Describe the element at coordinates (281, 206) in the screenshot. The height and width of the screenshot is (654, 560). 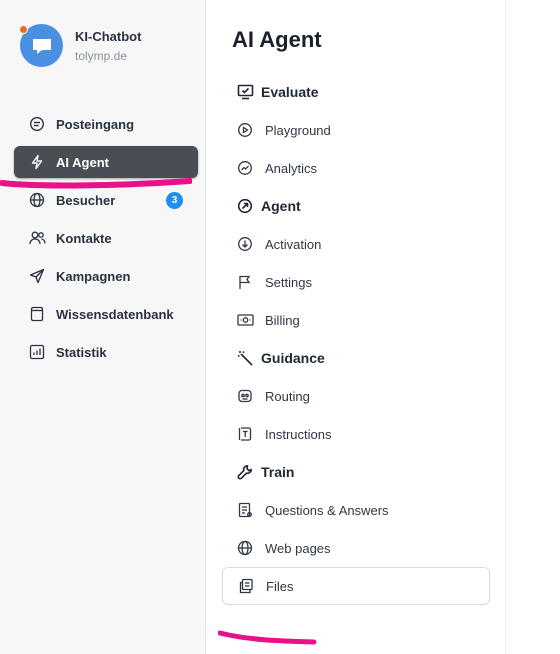
I see `section-label: Agent` at that location.